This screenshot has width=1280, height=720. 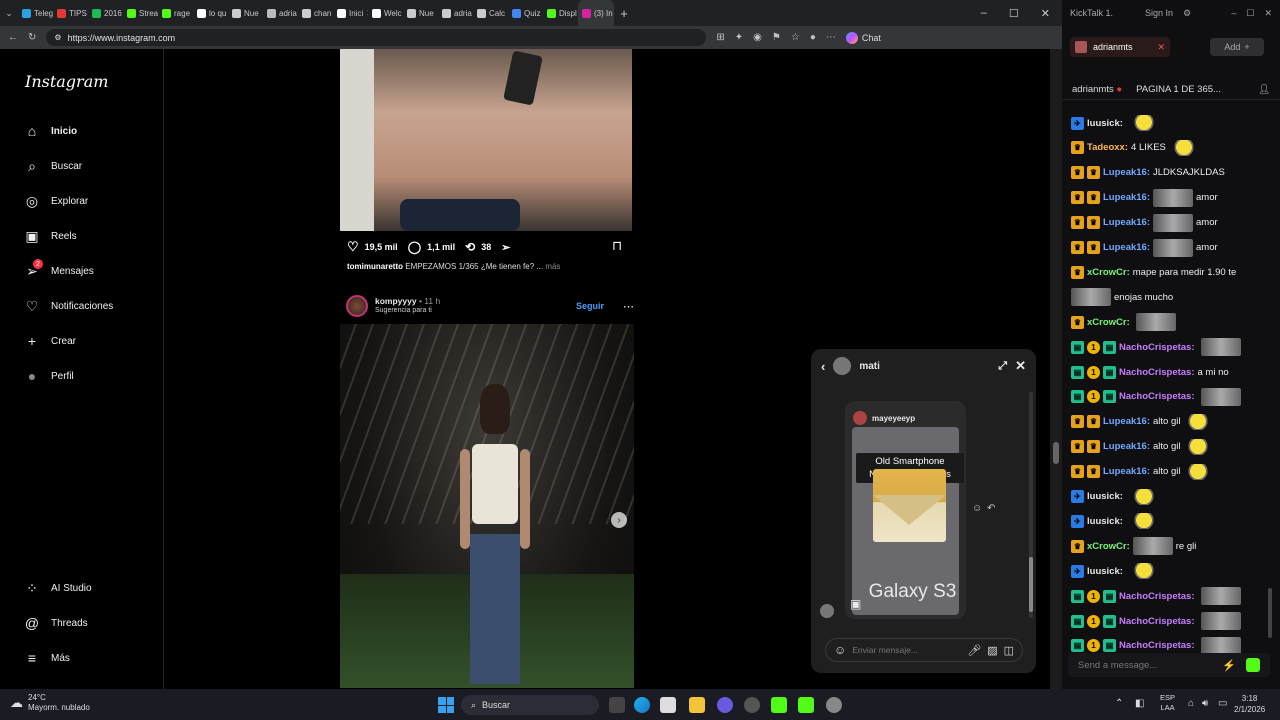 What do you see at coordinates (617, 705) in the screenshot?
I see `task-view-icon` at bounding box center [617, 705].